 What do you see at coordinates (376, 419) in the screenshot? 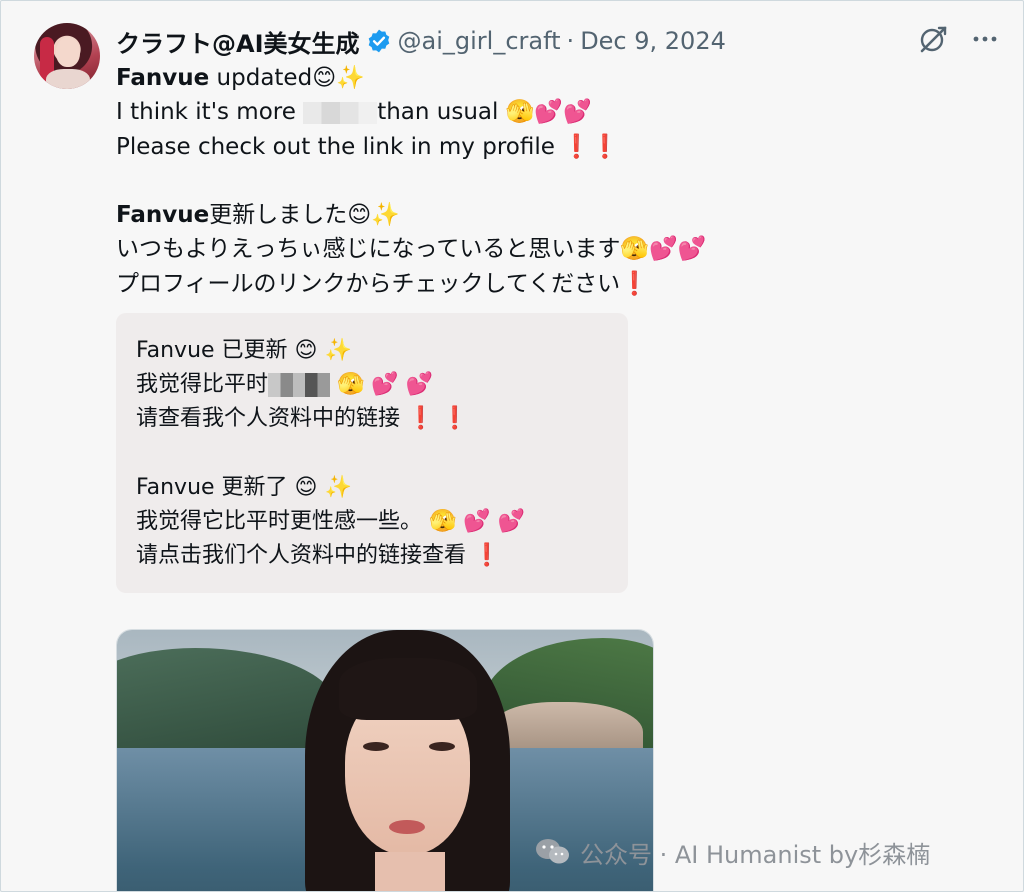
I see `translation-line: 请查看我个人资料中的链接 ❗ ❗` at bounding box center [376, 419].